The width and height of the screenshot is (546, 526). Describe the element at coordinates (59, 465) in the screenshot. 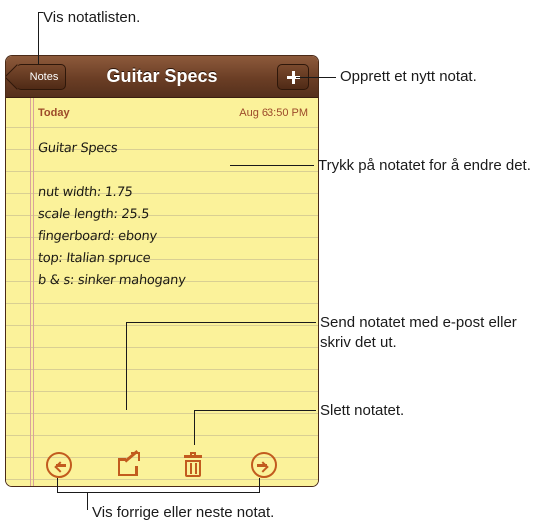

I see `previous-arrow-icon` at that location.